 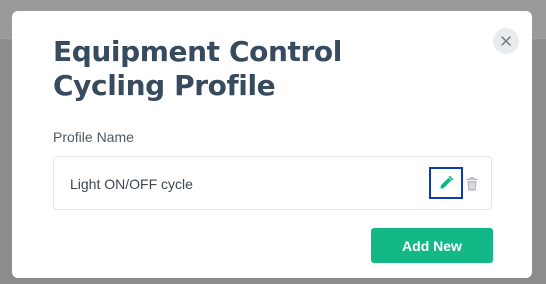 I want to click on profile-name-text: Light ON/OFF cycle, so click(x=131, y=184).